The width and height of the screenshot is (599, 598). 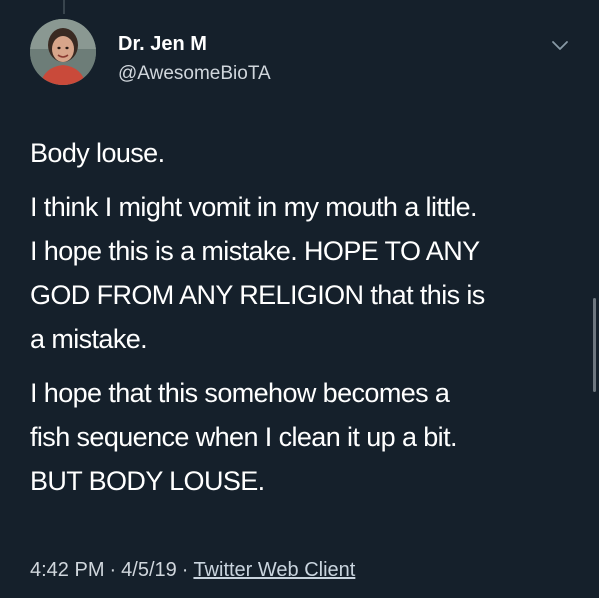 I want to click on thread-connector-line, so click(x=64, y=7).